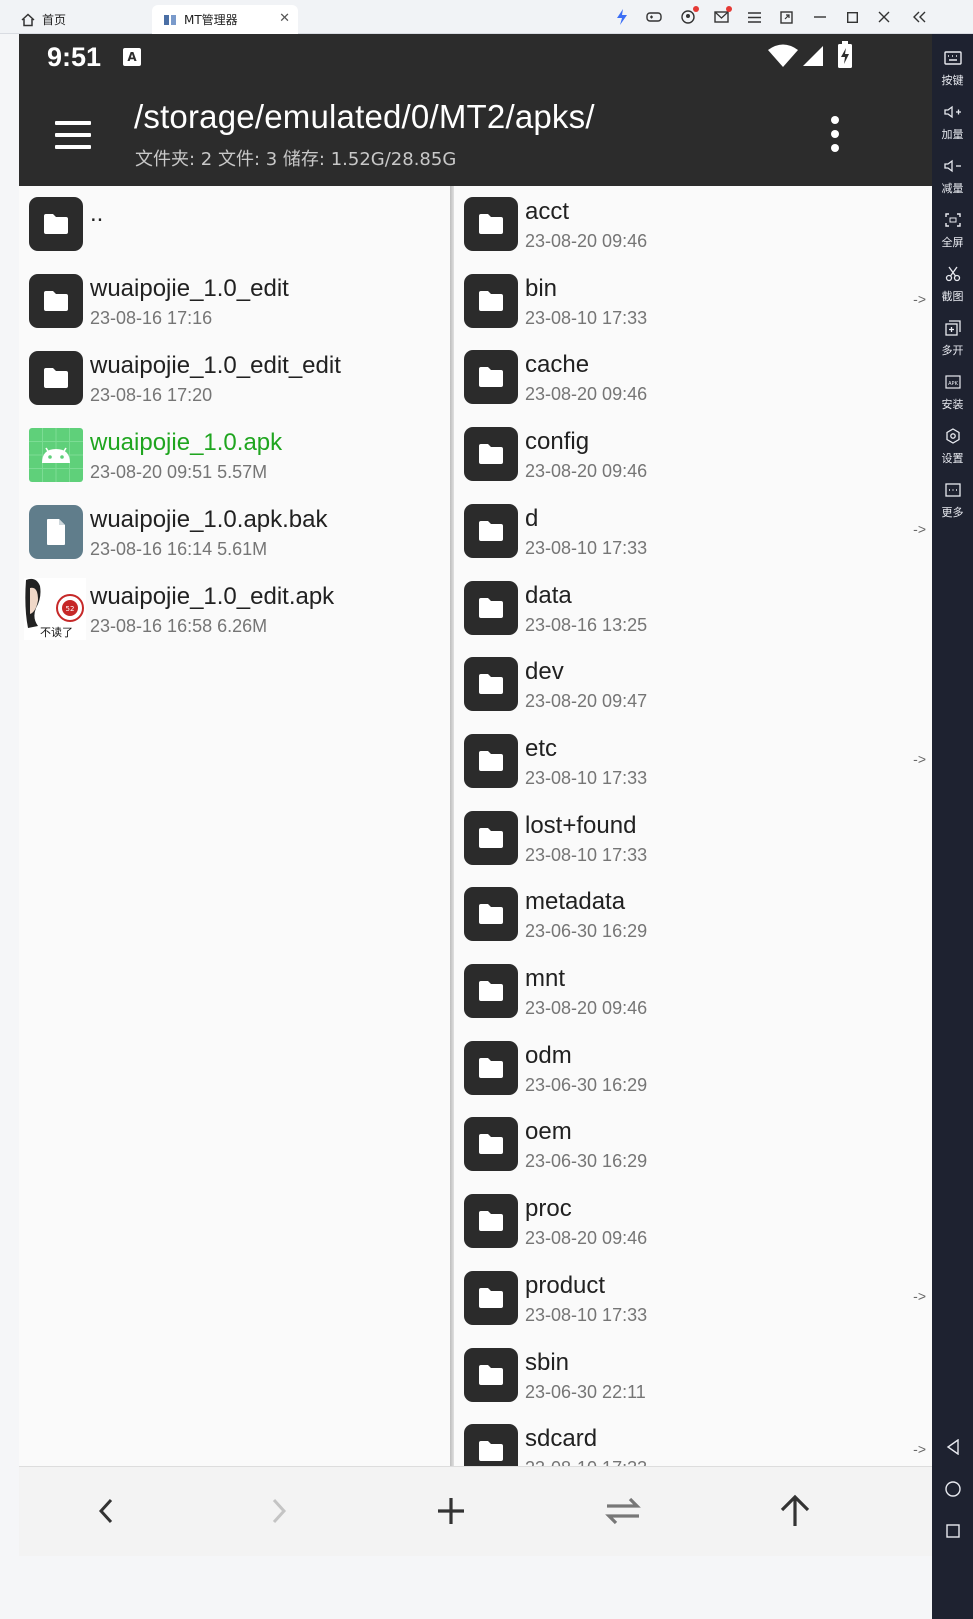 Image resolution: width=973 pixels, height=1619 pixels. What do you see at coordinates (693, 761) in the screenshot?
I see `list-item: etc 23-08-10 17:33 ->` at bounding box center [693, 761].